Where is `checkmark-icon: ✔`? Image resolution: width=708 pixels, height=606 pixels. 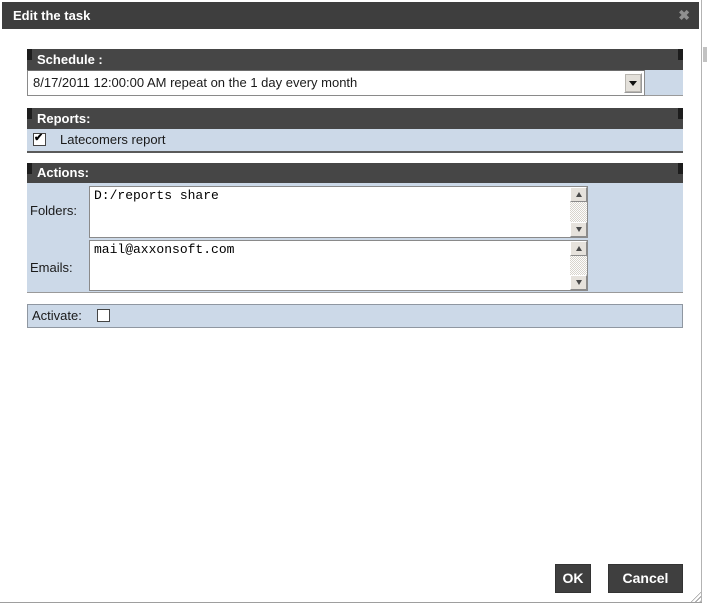
checkmark-icon: ✔ is located at coordinates (39, 138).